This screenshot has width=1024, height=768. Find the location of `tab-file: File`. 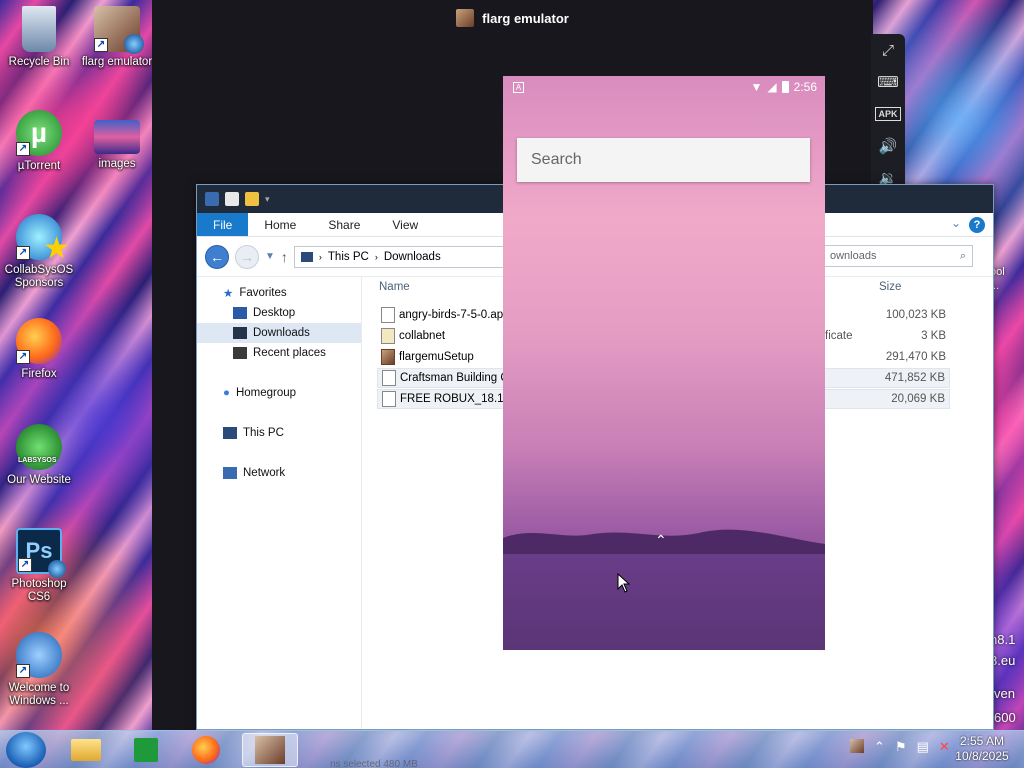

tab-file: File is located at coordinates (223, 224).